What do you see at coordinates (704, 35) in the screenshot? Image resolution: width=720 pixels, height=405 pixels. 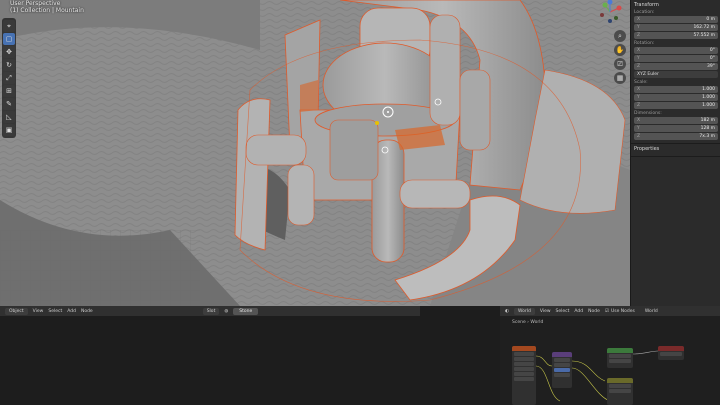 I see `field-value: 57.552 m` at bounding box center [704, 35].